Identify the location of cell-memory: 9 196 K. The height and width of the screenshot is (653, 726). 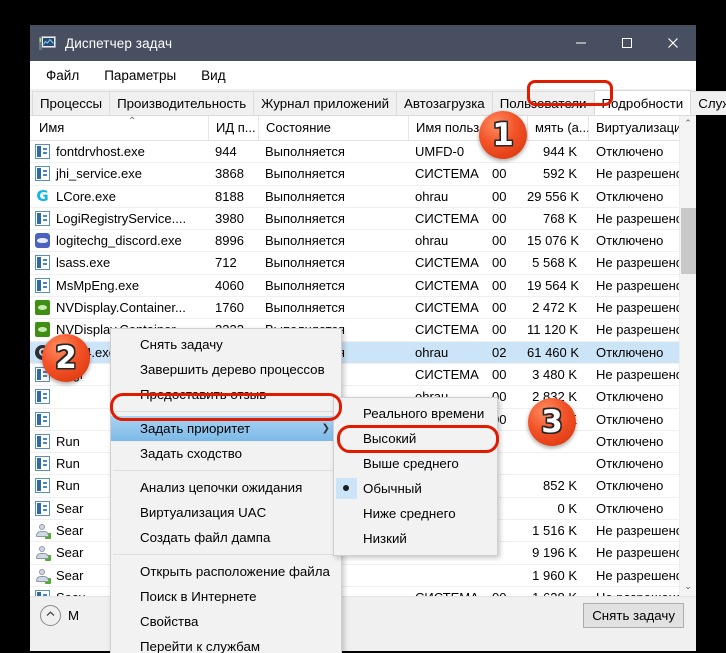
(554, 553).